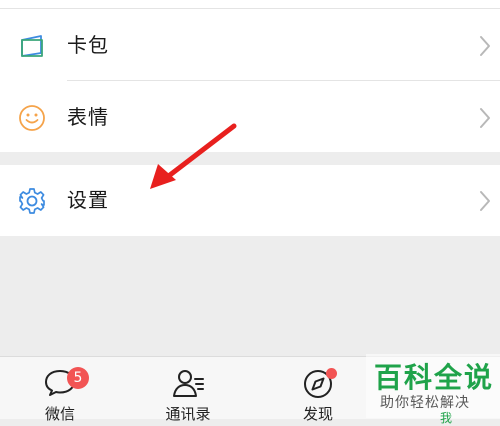 The width and height of the screenshot is (500, 426). What do you see at coordinates (318, 390) in the screenshot?
I see `tab-discover: 发现` at bounding box center [318, 390].